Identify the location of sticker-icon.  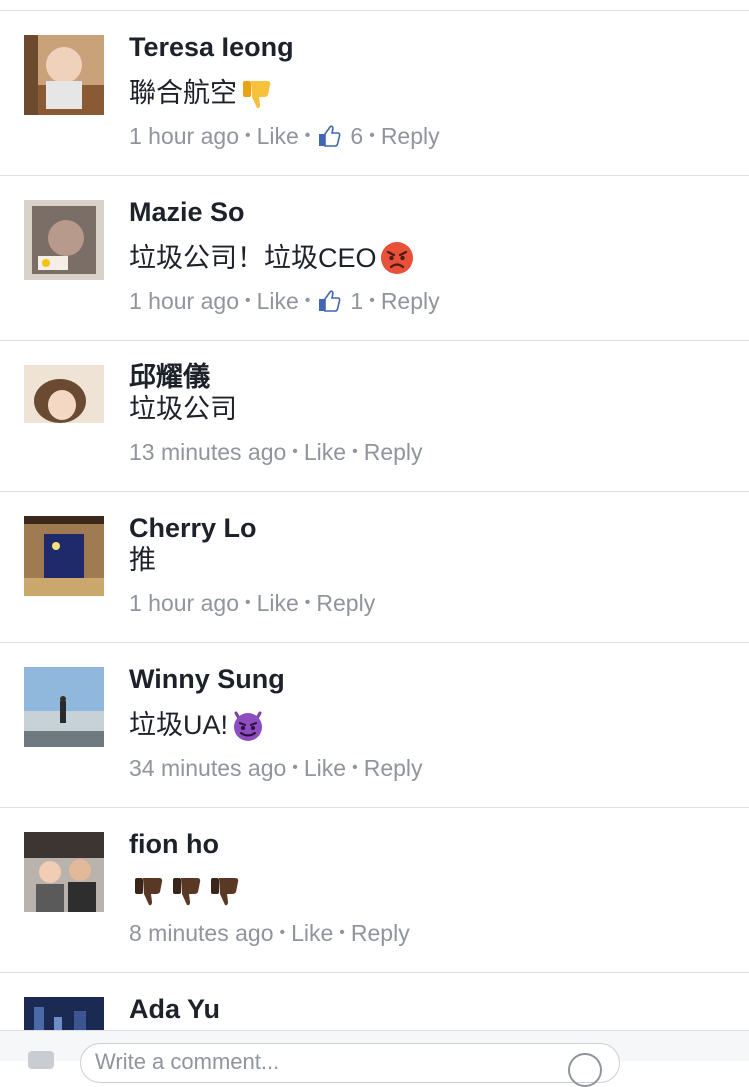
(585, 1070).